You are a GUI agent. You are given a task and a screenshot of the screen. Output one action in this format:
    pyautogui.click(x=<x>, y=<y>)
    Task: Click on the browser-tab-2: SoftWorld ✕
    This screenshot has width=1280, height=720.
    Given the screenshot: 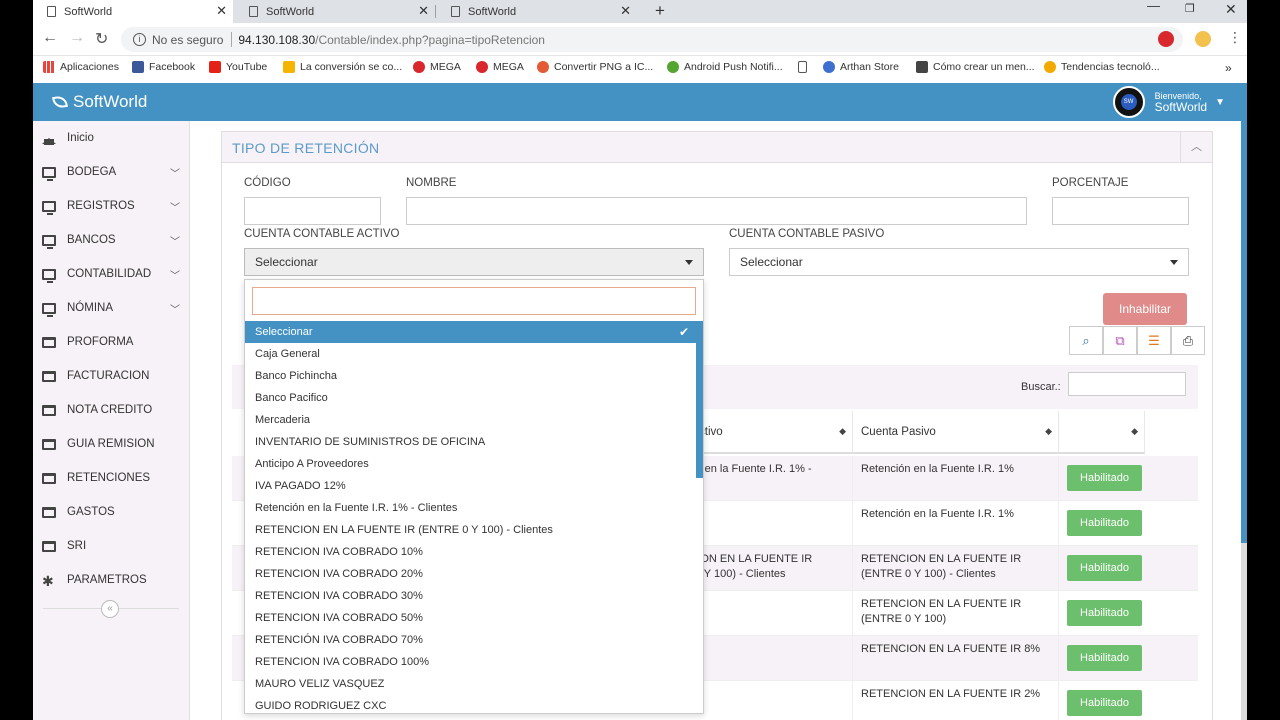 What is the action you would take?
    pyautogui.click(x=335, y=11)
    